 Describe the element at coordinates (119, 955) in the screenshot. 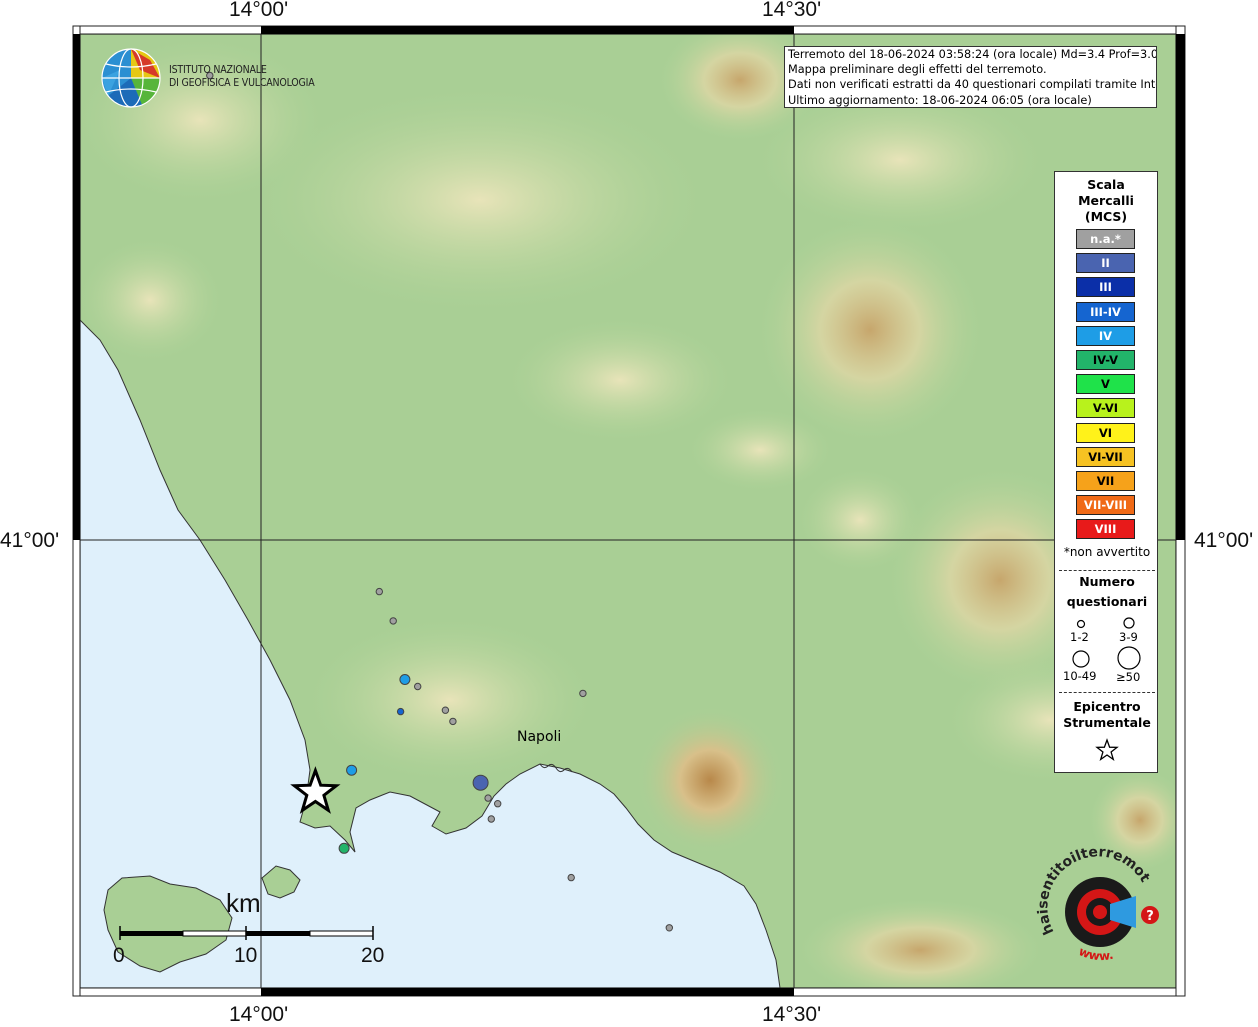

I see `scale-tick-0: 0` at that location.